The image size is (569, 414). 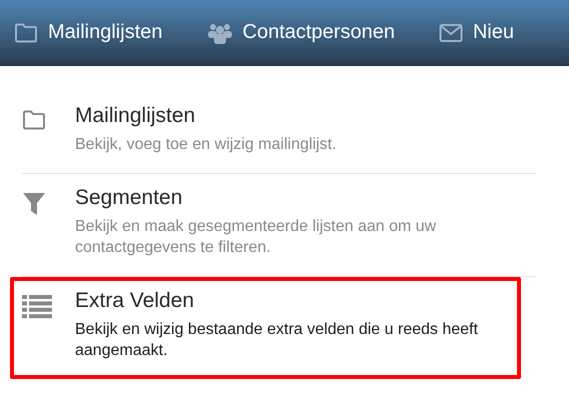 I want to click on list-icon, so click(x=37, y=307).